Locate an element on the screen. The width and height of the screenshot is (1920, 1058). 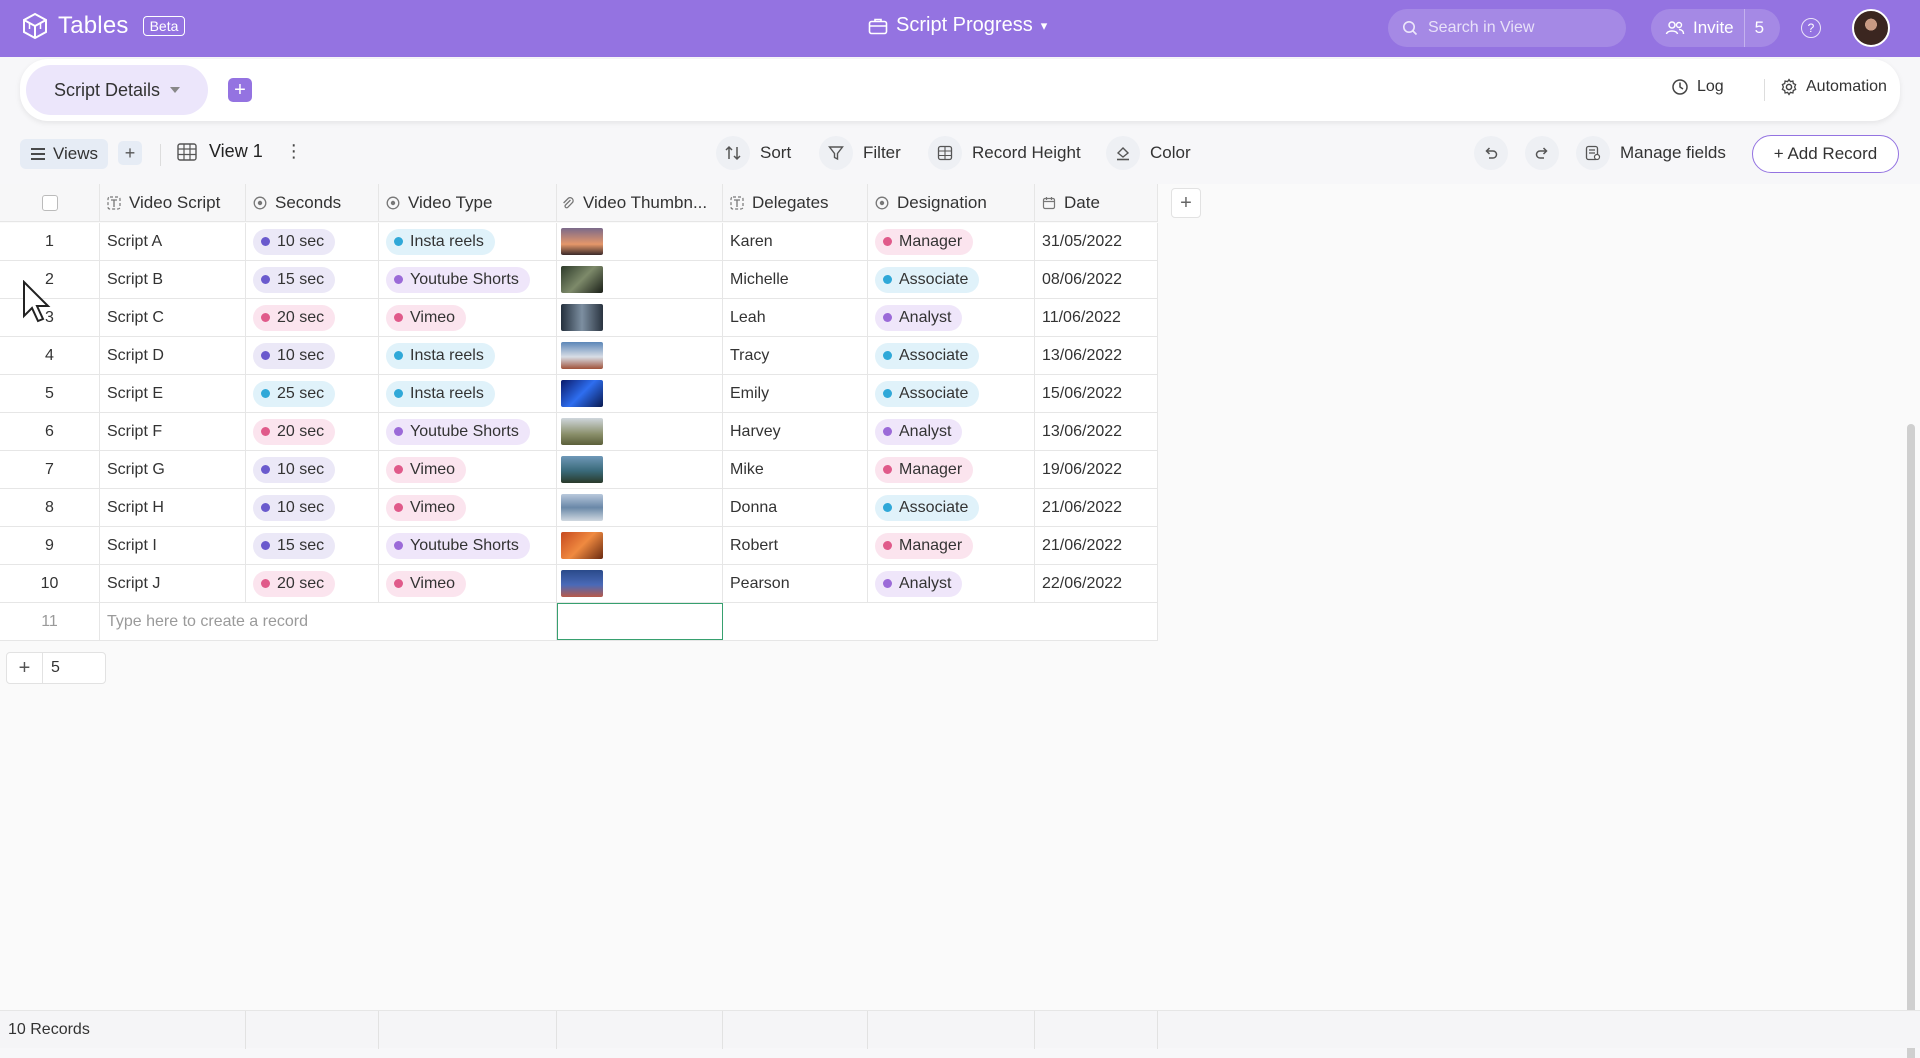
vertical-scrollbar is located at coordinates (1911, 741).